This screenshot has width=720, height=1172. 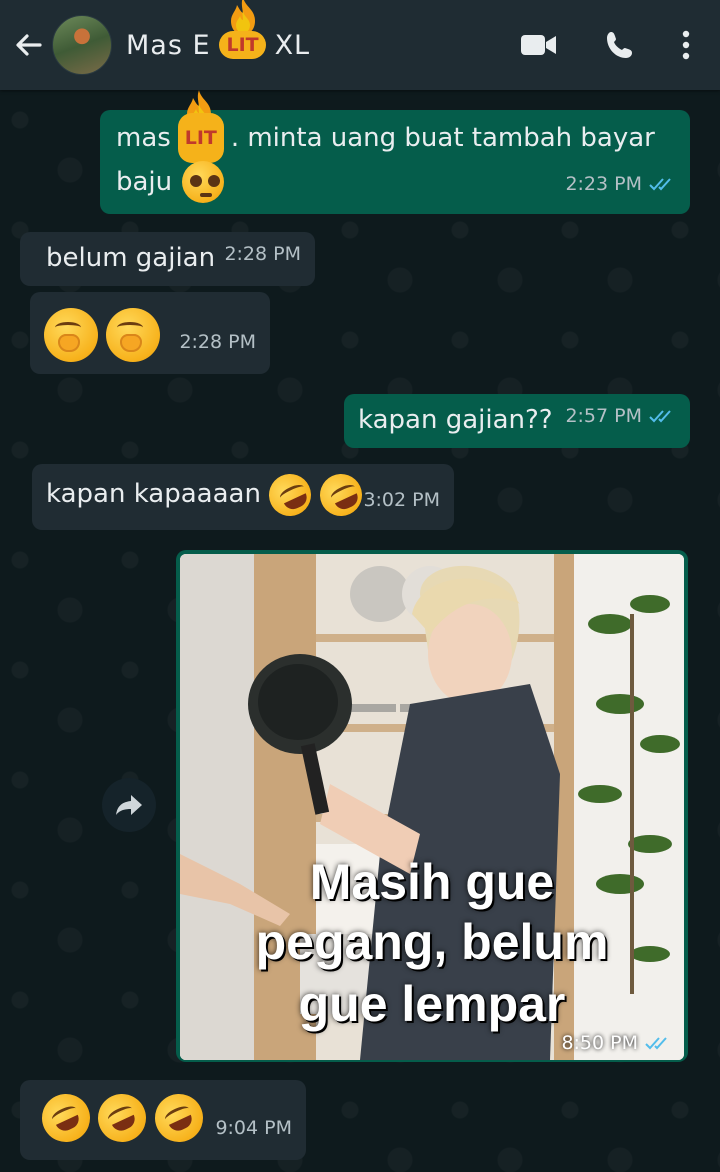 I want to click on message-text: mas, so click(x=143, y=138).